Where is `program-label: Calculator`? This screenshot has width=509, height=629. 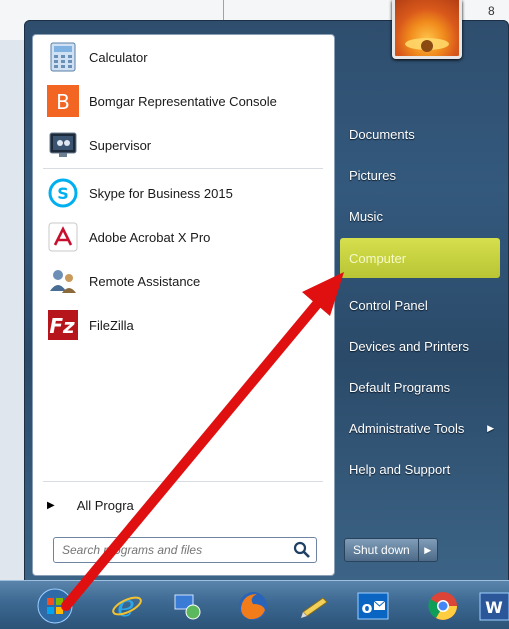 program-label: Calculator is located at coordinates (118, 57).